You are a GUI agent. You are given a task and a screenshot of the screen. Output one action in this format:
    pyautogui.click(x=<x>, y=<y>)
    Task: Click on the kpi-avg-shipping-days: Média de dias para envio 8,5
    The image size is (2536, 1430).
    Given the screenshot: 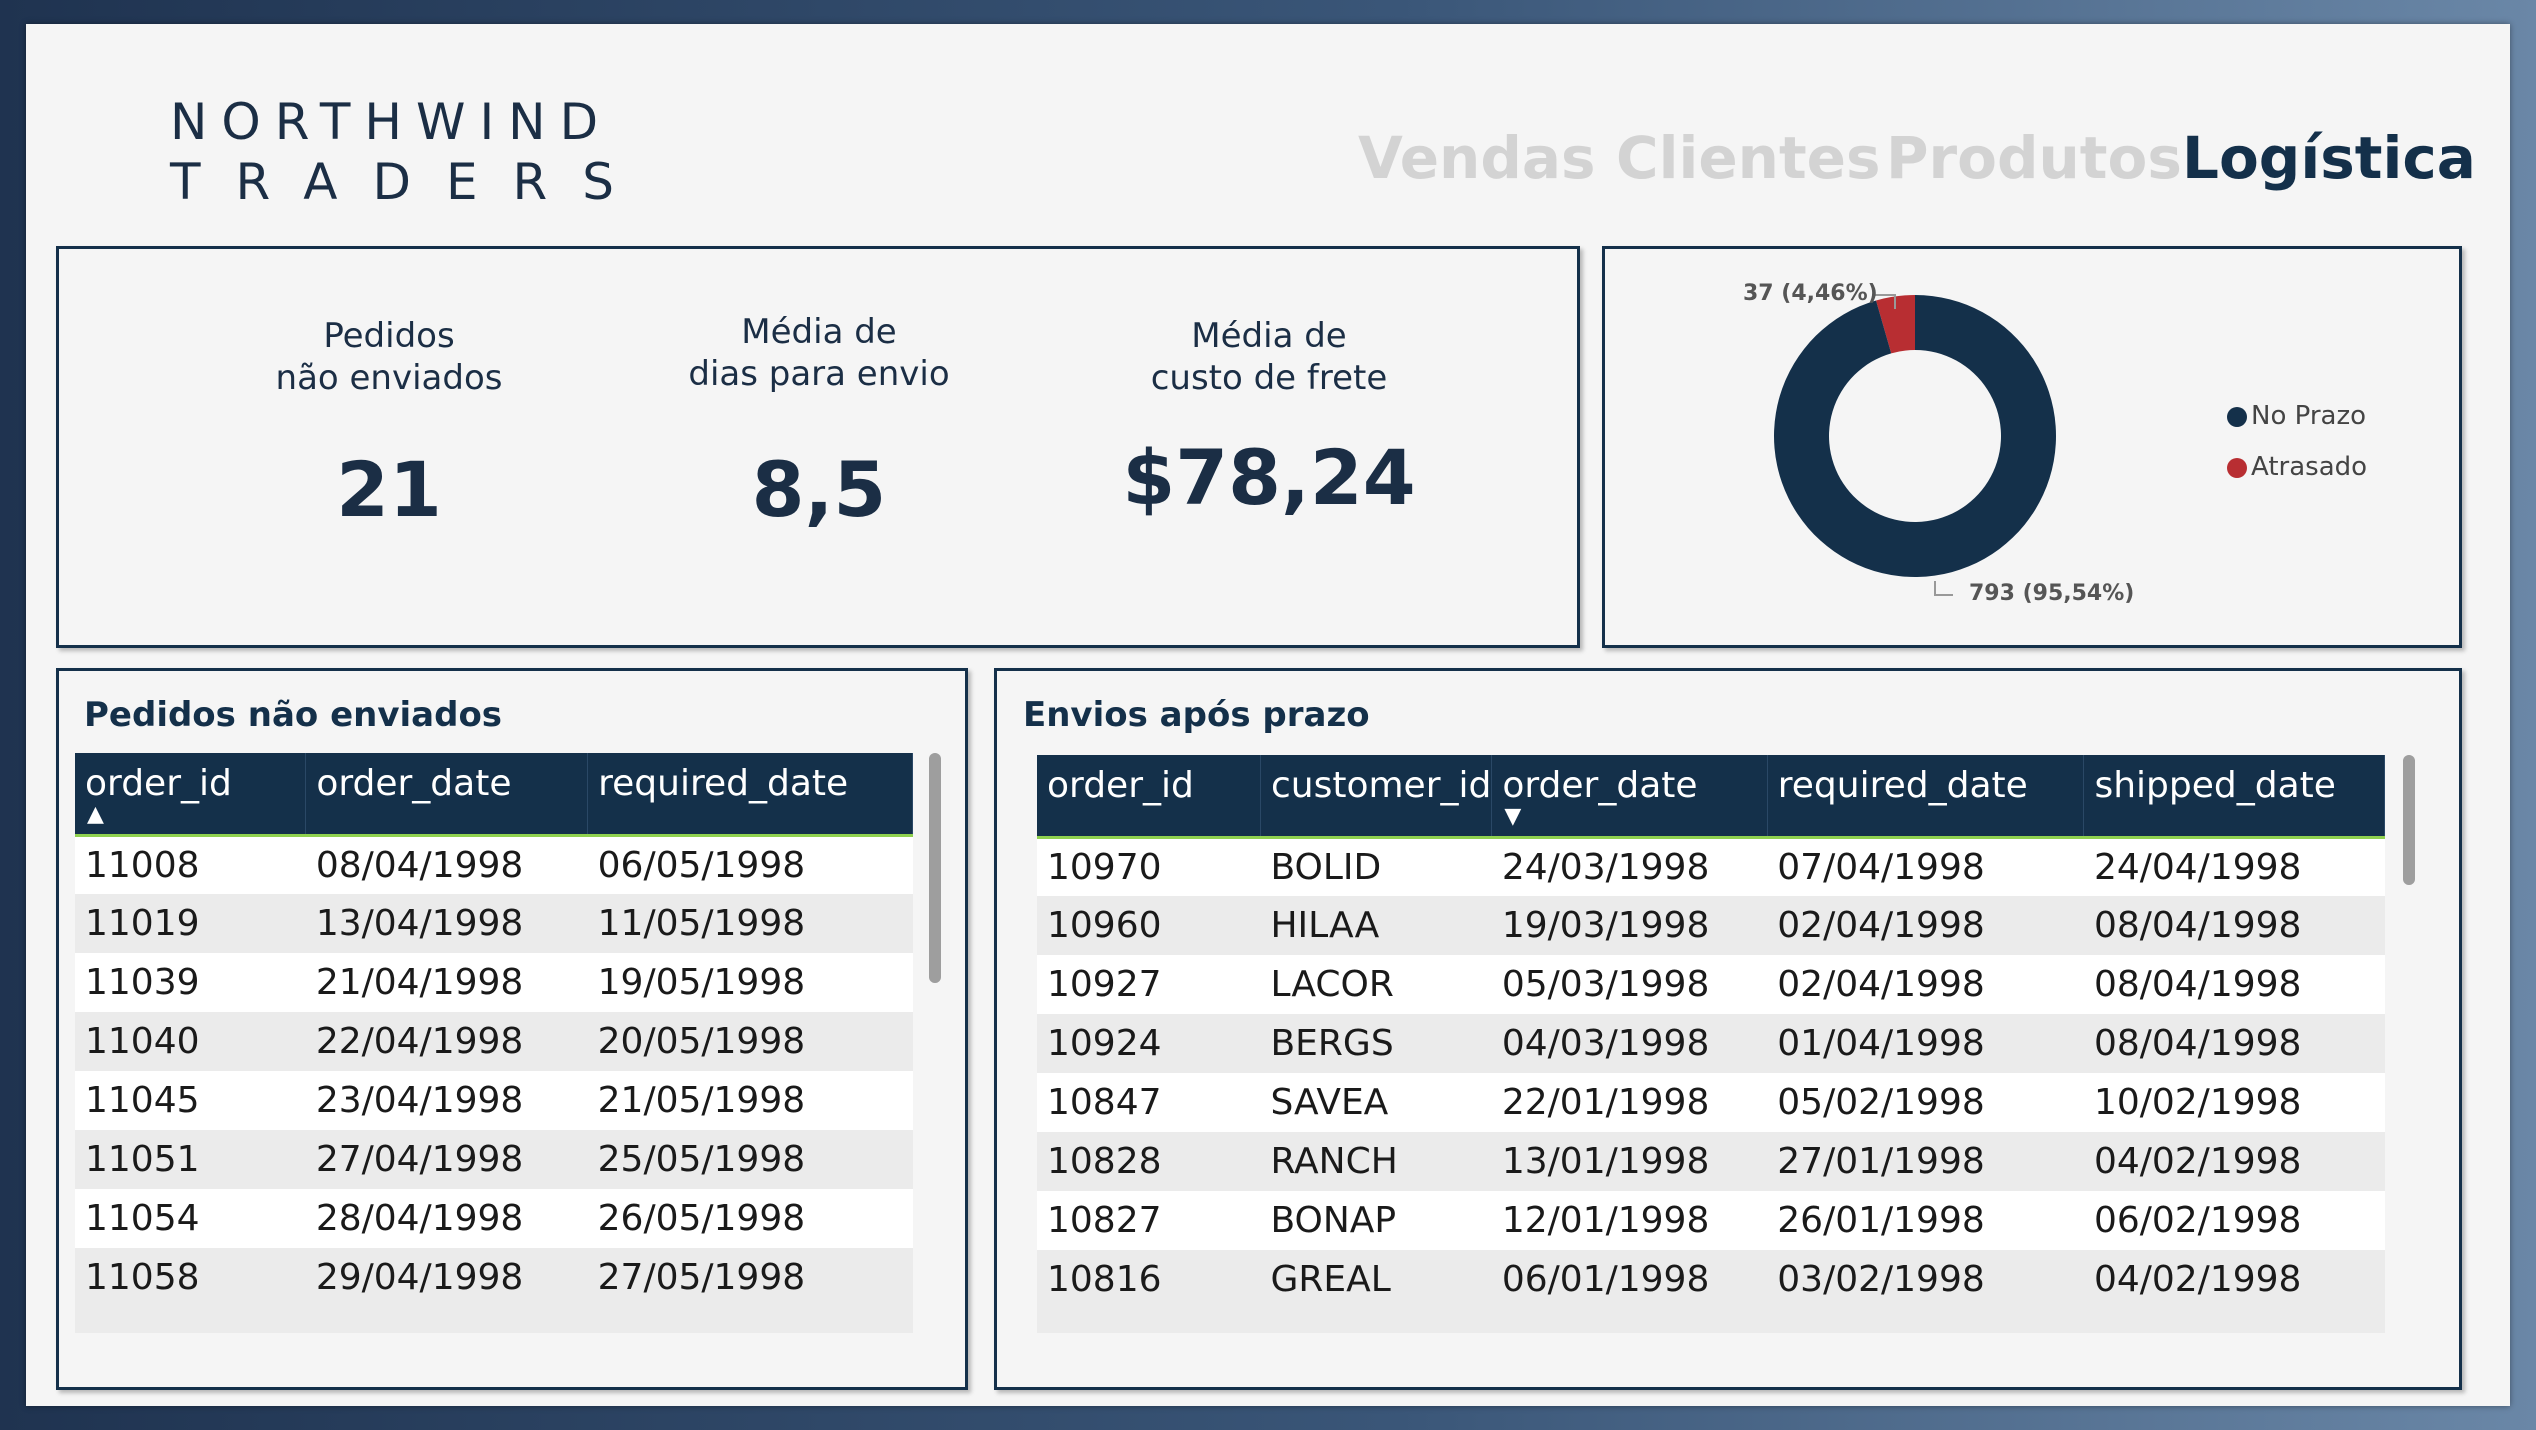 What is the action you would take?
    pyautogui.click(x=819, y=461)
    